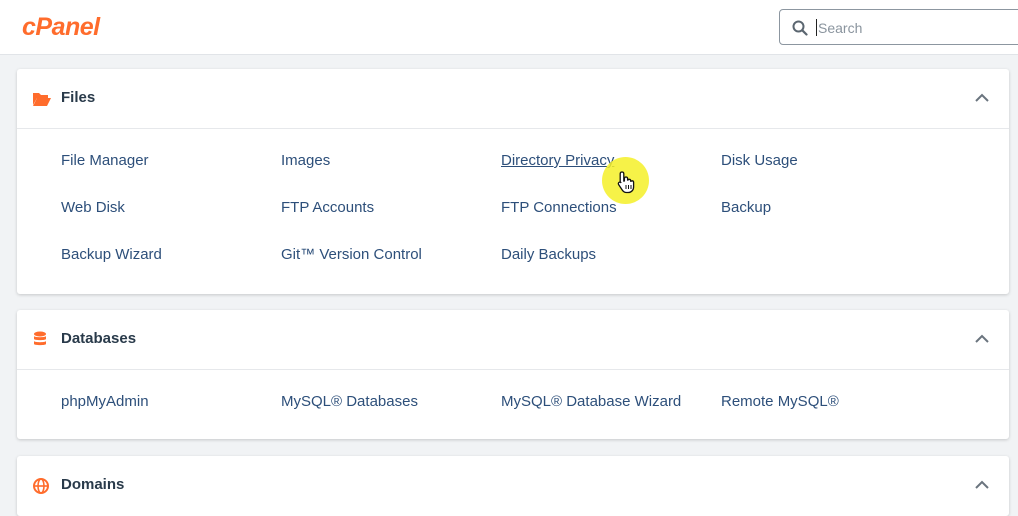  I want to click on link-remote-mysql: Remote MySQL®, so click(780, 401).